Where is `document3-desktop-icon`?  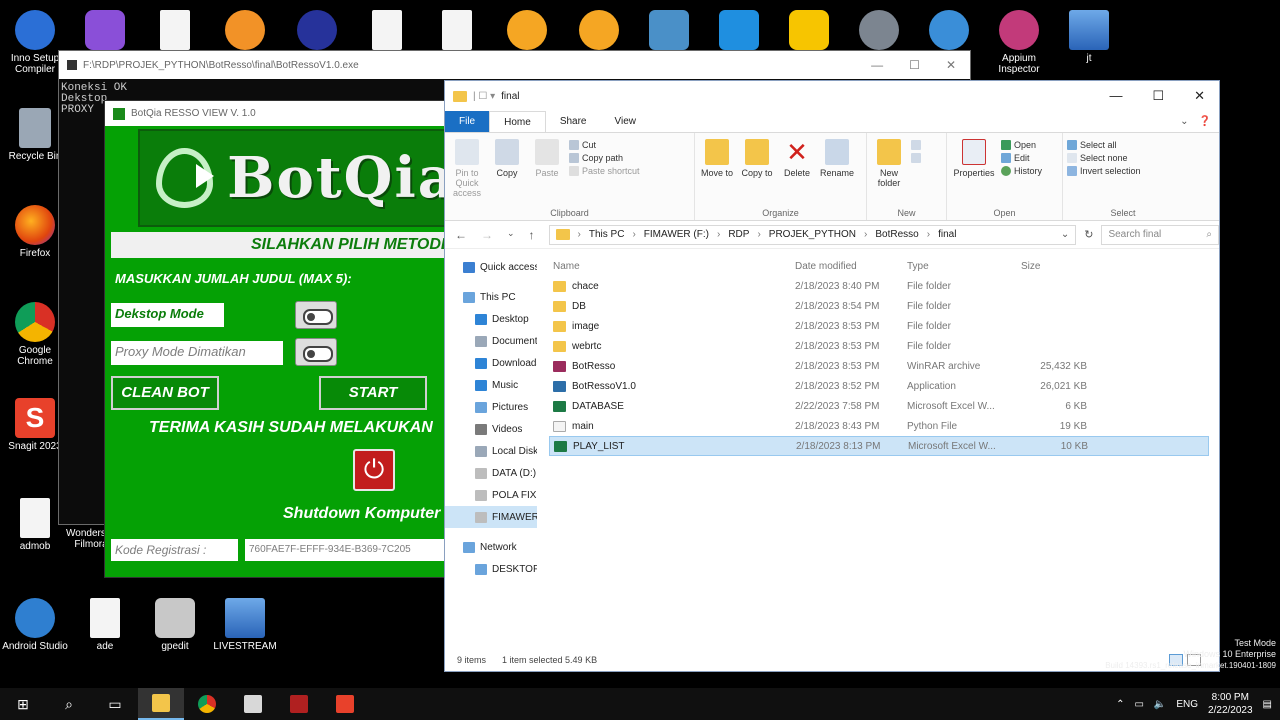 document3-desktop-icon is located at coordinates (457, 31).